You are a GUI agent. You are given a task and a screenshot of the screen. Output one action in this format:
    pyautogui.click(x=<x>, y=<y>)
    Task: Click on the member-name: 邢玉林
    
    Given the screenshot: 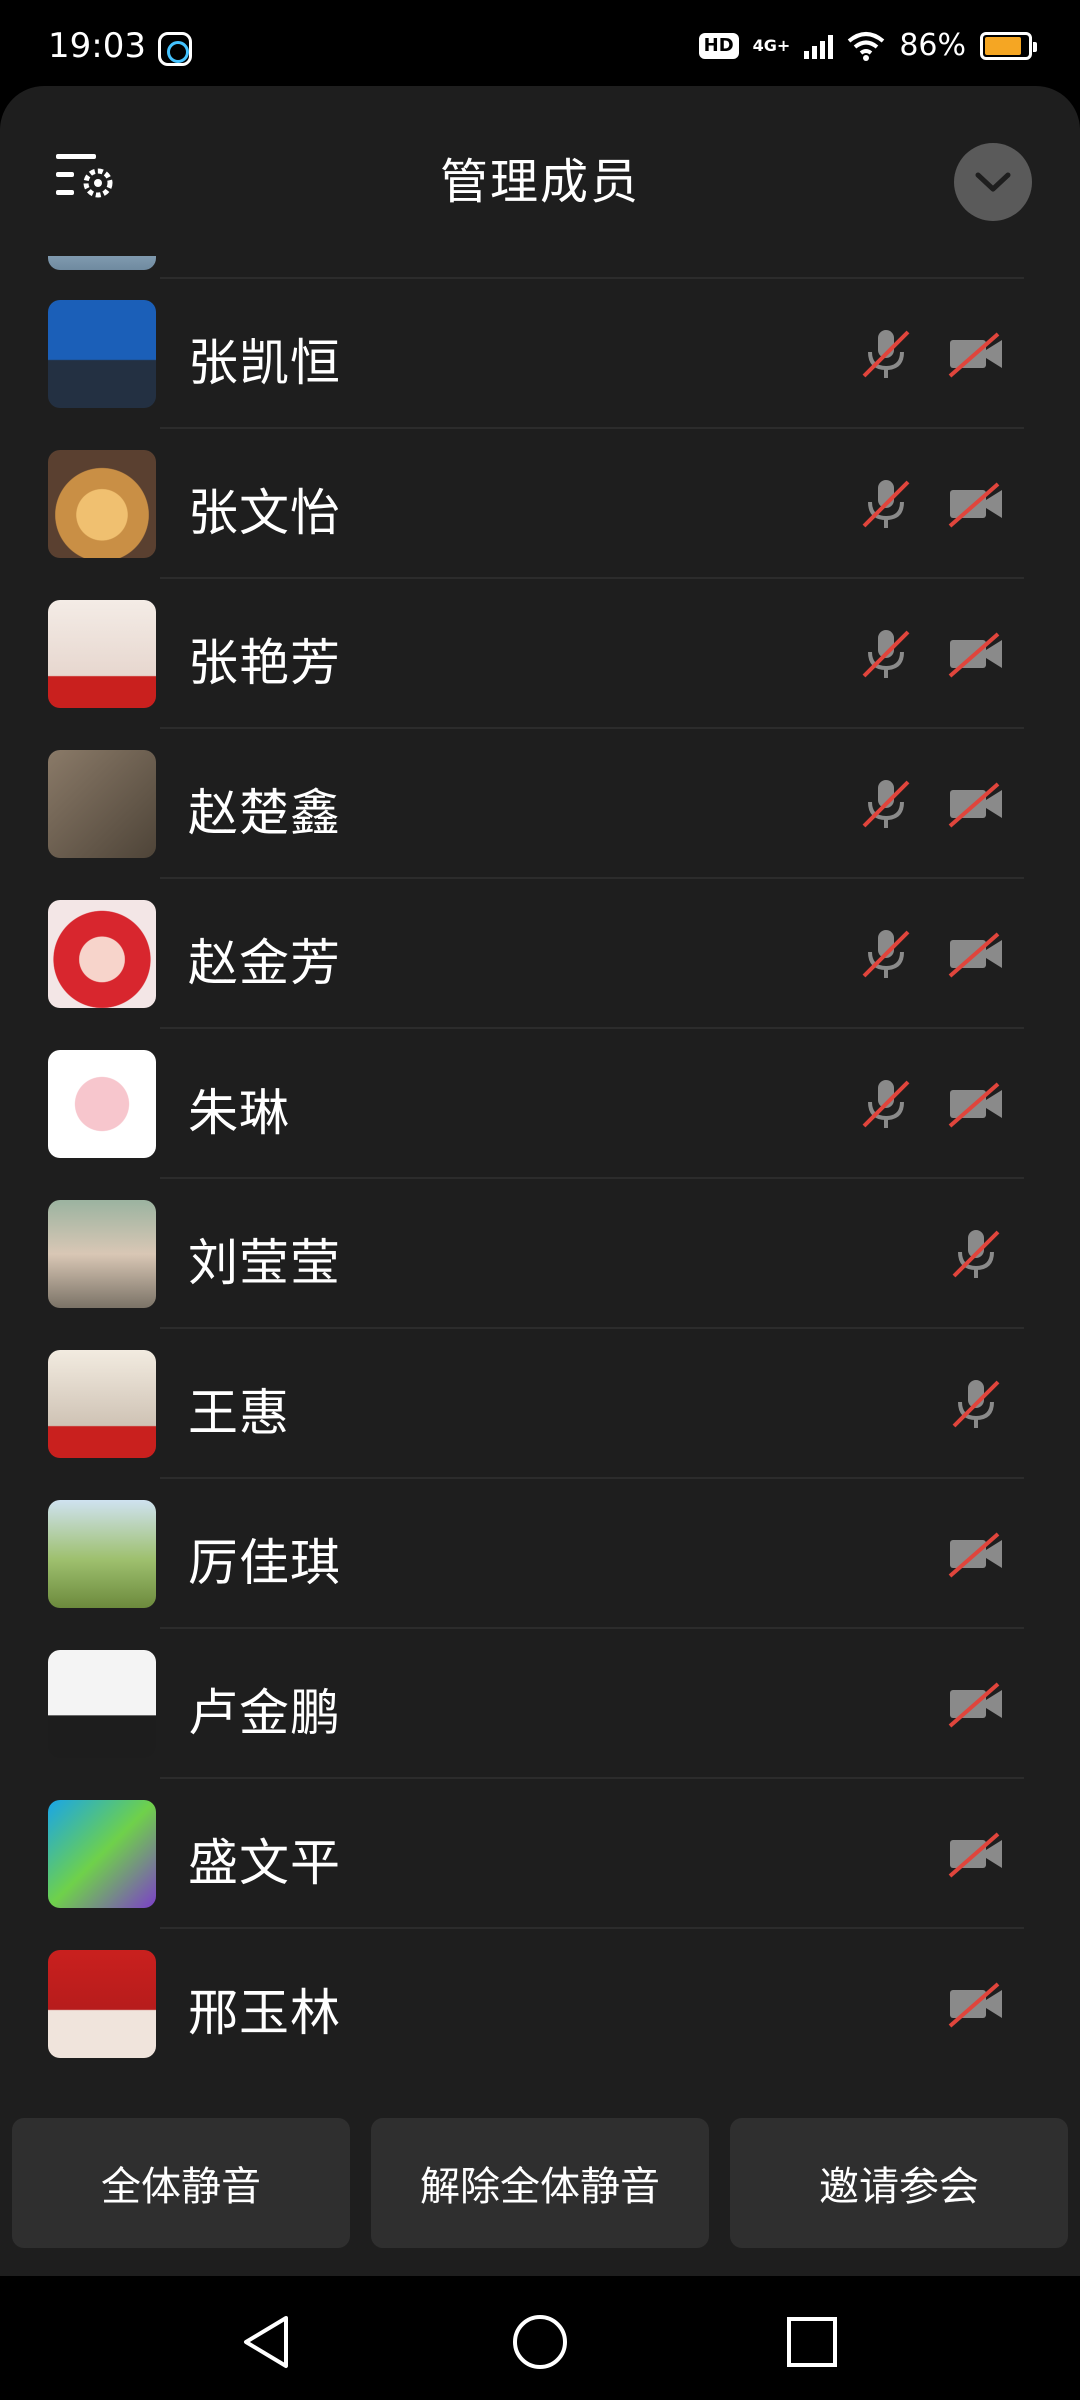 What is the action you would take?
    pyautogui.click(x=264, y=2013)
    